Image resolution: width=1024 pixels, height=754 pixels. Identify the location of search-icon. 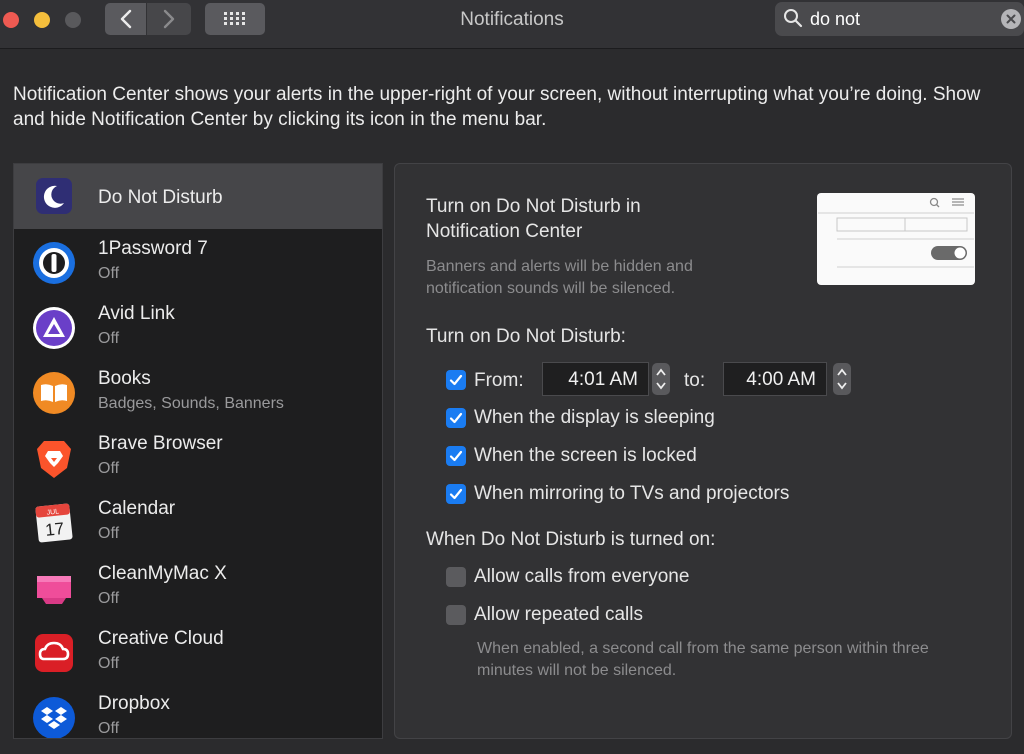
(793, 18).